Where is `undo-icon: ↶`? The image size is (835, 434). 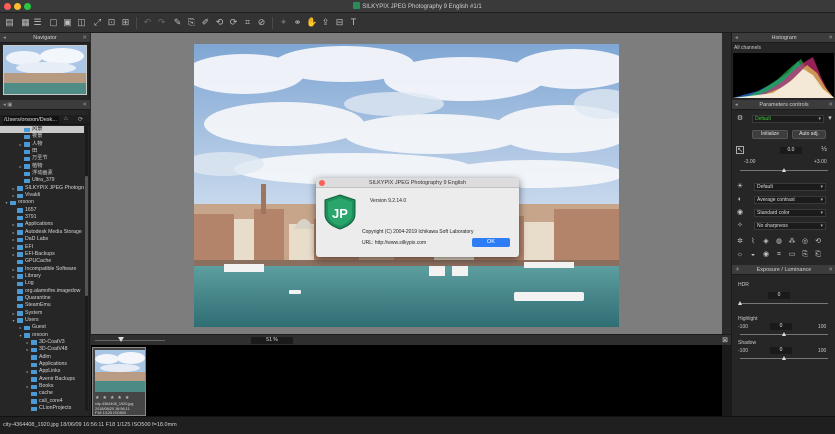 undo-icon: ↶ is located at coordinates (147, 22).